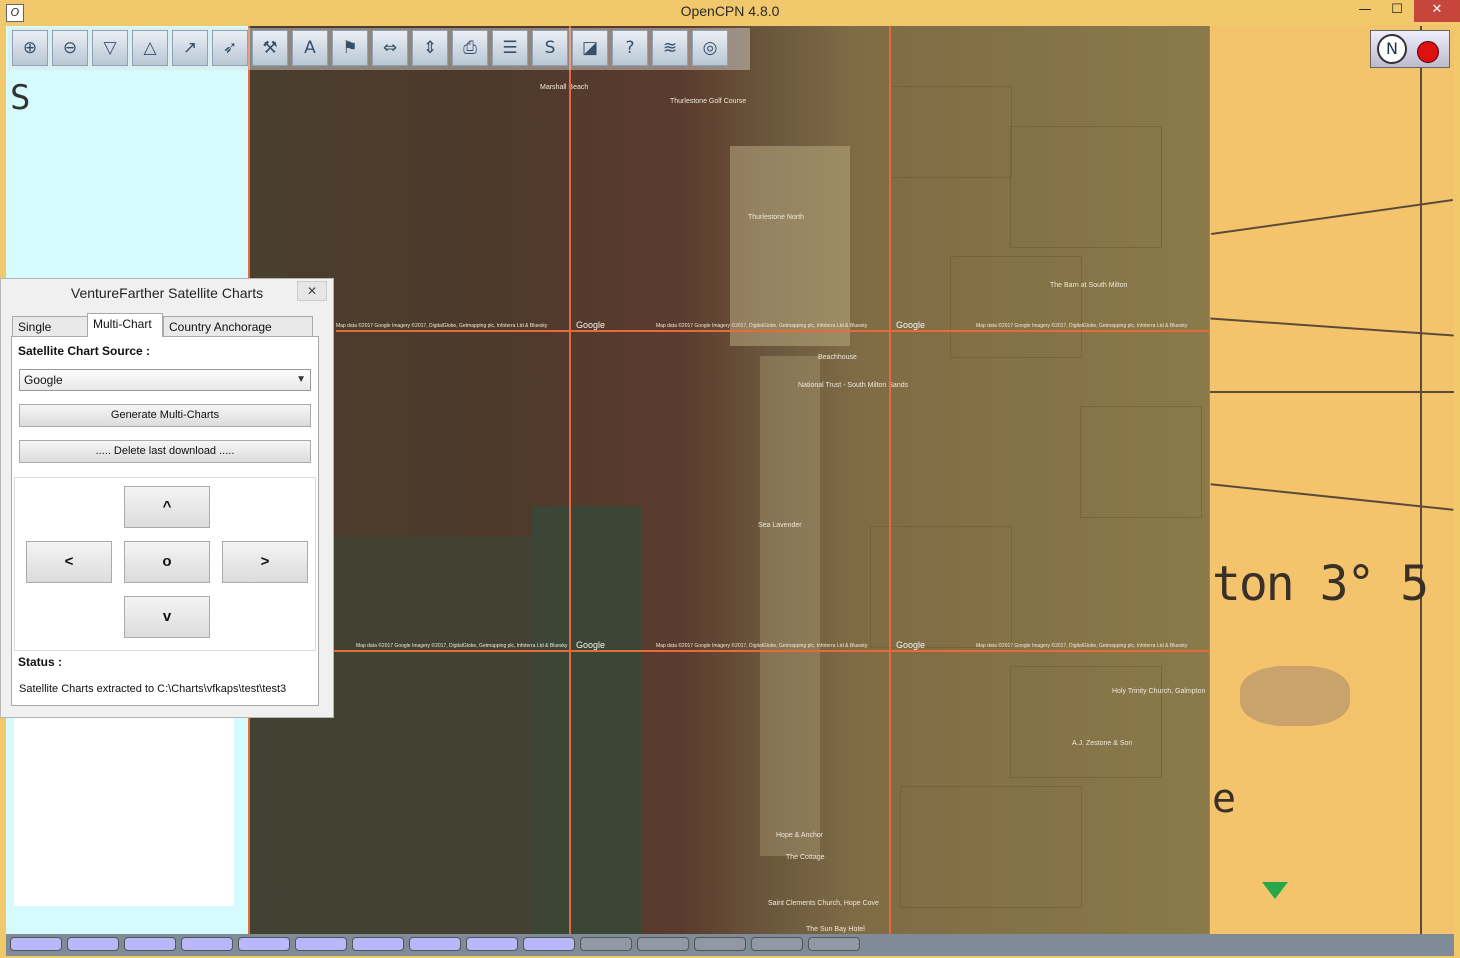 The width and height of the screenshot is (1460, 958). What do you see at coordinates (510, 48) in the screenshot?
I see `route-manager-icon: ☰` at bounding box center [510, 48].